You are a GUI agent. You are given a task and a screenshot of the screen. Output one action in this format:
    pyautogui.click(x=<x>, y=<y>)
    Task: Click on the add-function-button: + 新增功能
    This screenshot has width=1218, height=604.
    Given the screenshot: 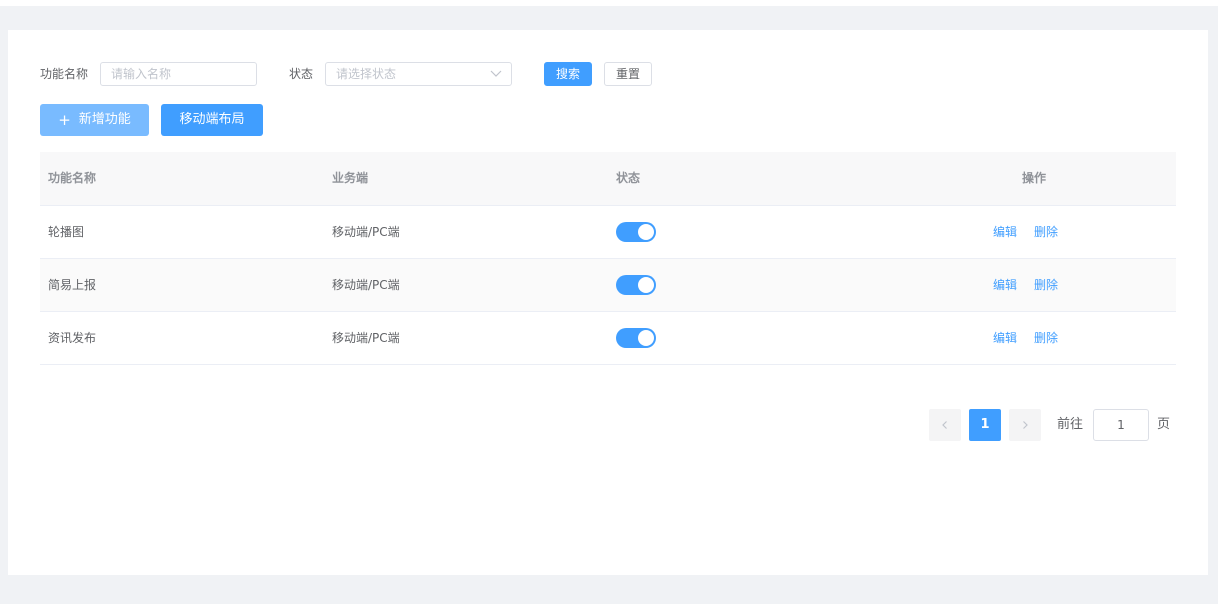 What is the action you would take?
    pyautogui.click(x=94, y=120)
    